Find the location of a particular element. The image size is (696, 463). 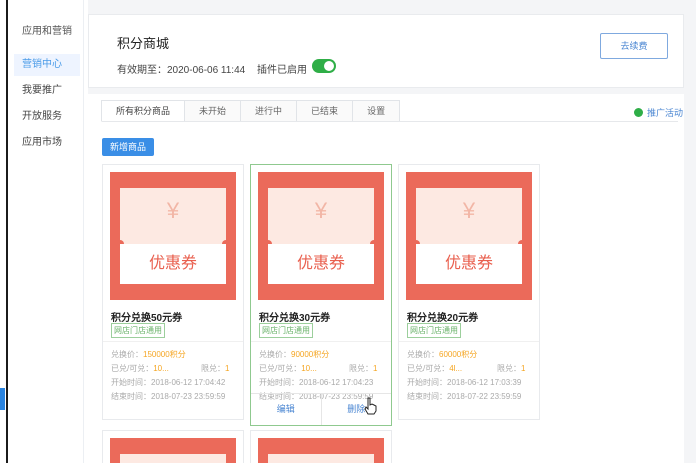

left-edge-accent is located at coordinates (2, 399).